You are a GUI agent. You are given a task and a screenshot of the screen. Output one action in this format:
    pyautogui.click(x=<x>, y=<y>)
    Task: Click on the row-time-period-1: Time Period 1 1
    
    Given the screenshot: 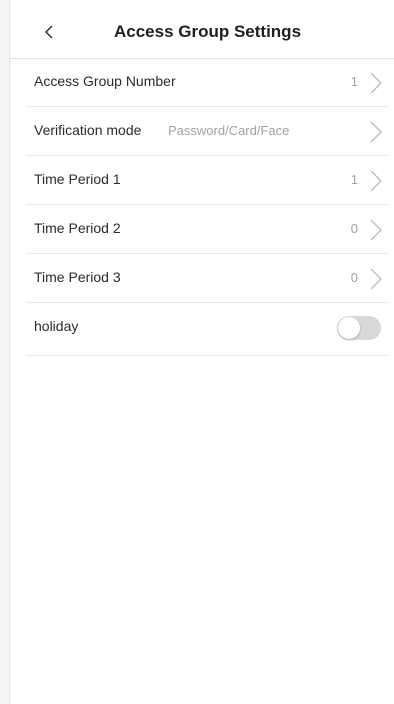 What is the action you would take?
    pyautogui.click(x=207, y=180)
    